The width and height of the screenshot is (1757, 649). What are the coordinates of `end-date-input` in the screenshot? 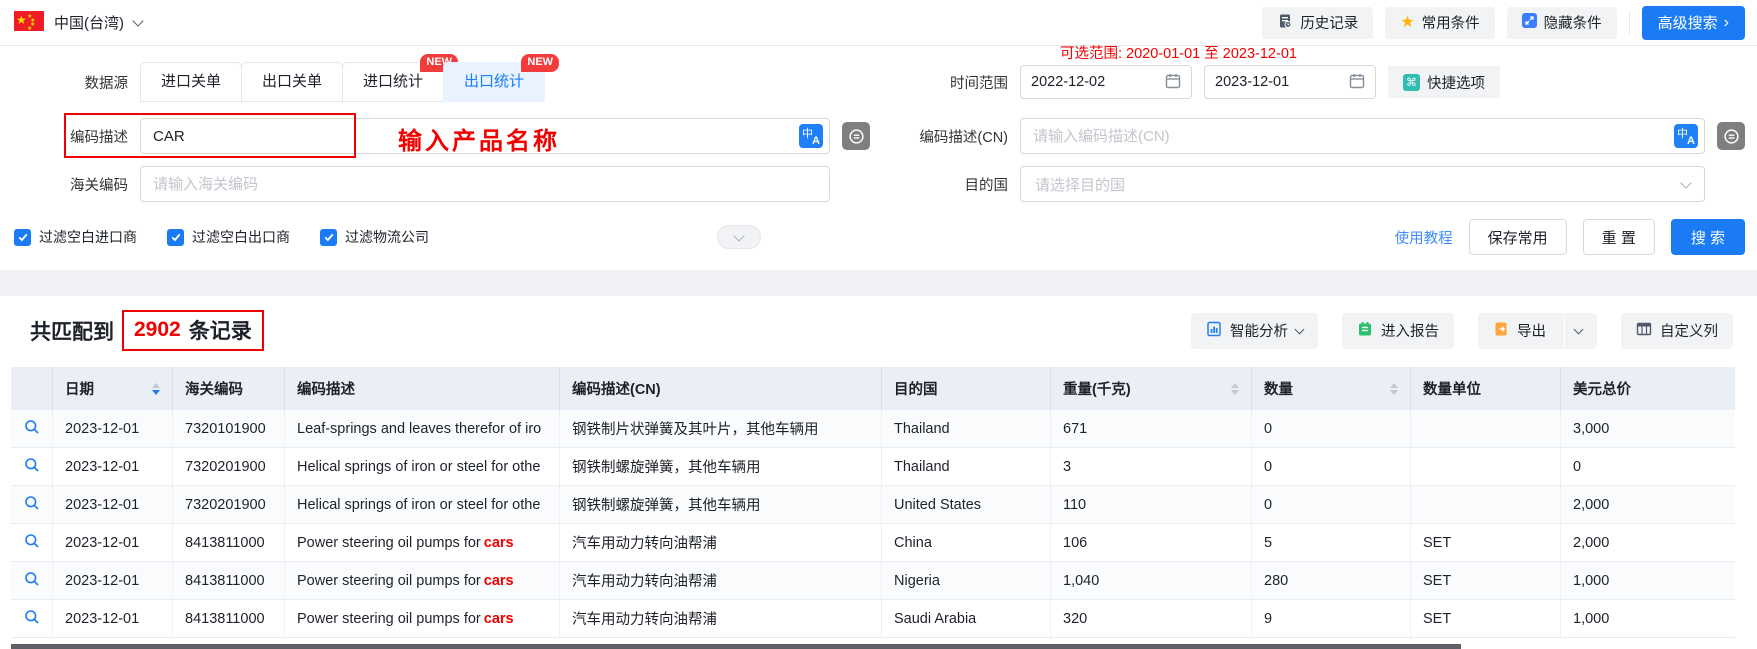 It's located at (1290, 82).